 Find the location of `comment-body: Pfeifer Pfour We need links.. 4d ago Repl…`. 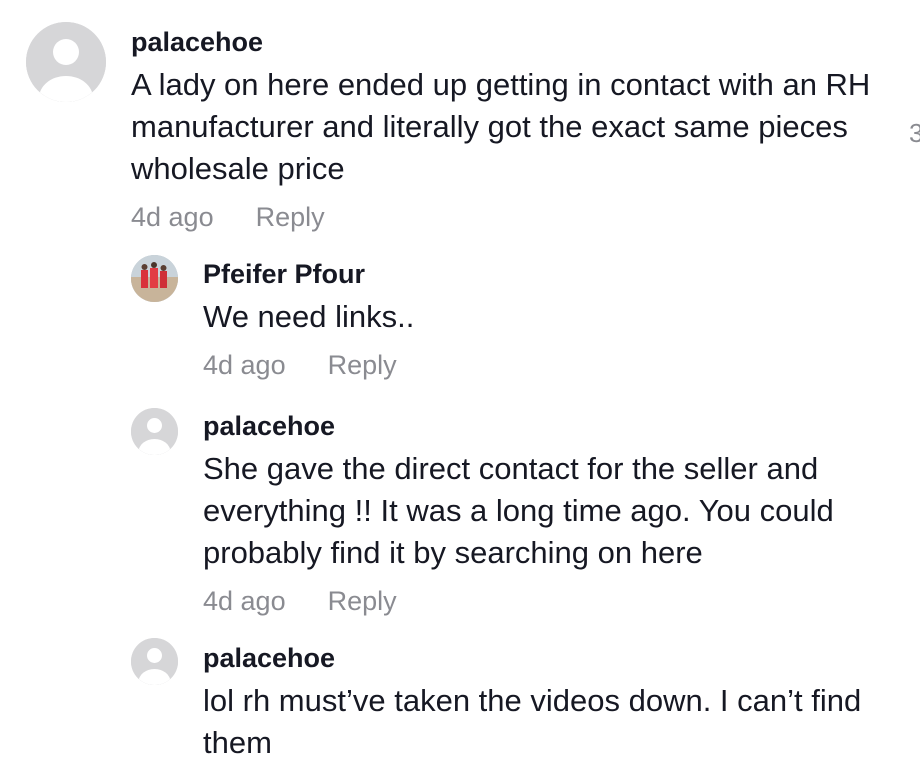

comment-body: Pfeifer Pfour We need links.. 4d ago Repl… is located at coordinates (553, 320).